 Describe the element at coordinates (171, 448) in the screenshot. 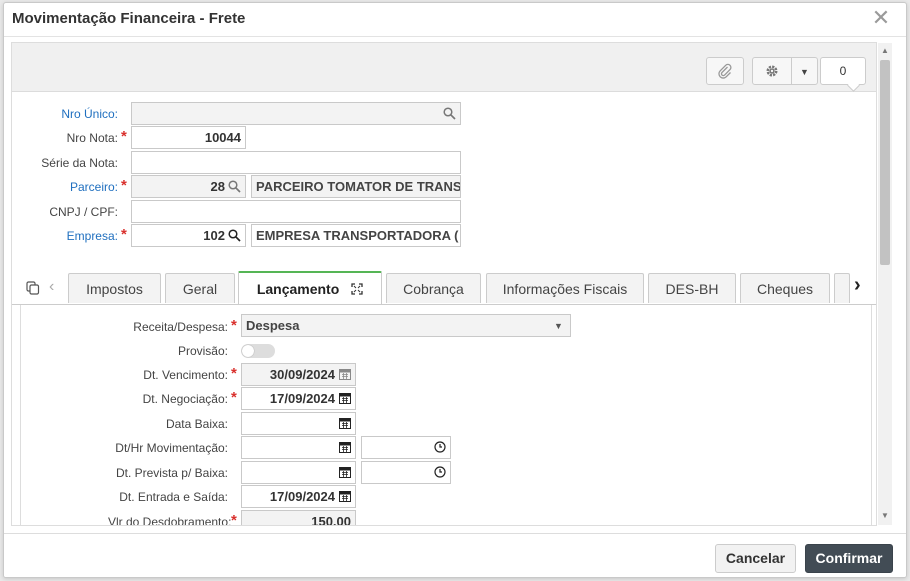

I see `dt-hr-movimentacao-label: Dt/Hr Movimentação:` at that location.